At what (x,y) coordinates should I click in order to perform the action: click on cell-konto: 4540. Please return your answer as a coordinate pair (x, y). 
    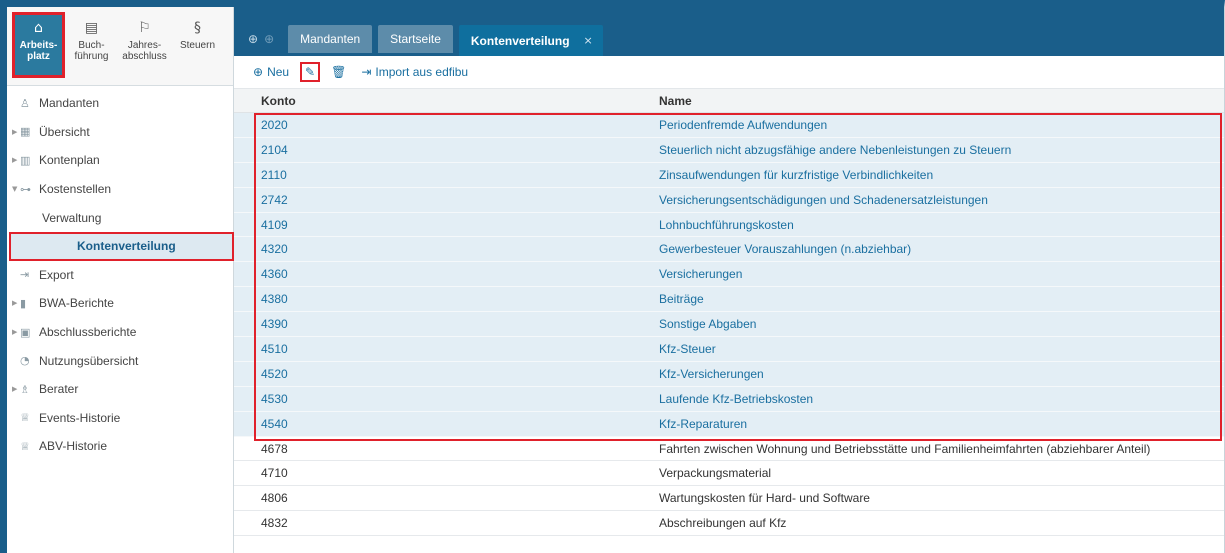
    Looking at the image, I should click on (274, 423).